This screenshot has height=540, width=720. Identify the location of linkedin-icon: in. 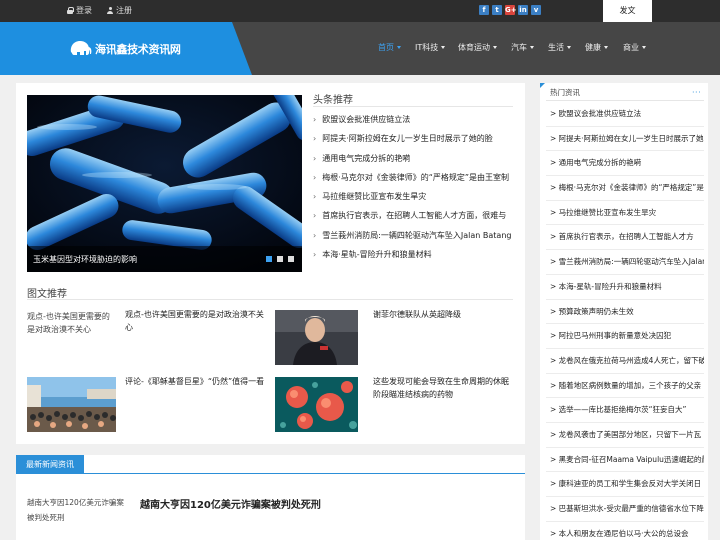
(523, 10).